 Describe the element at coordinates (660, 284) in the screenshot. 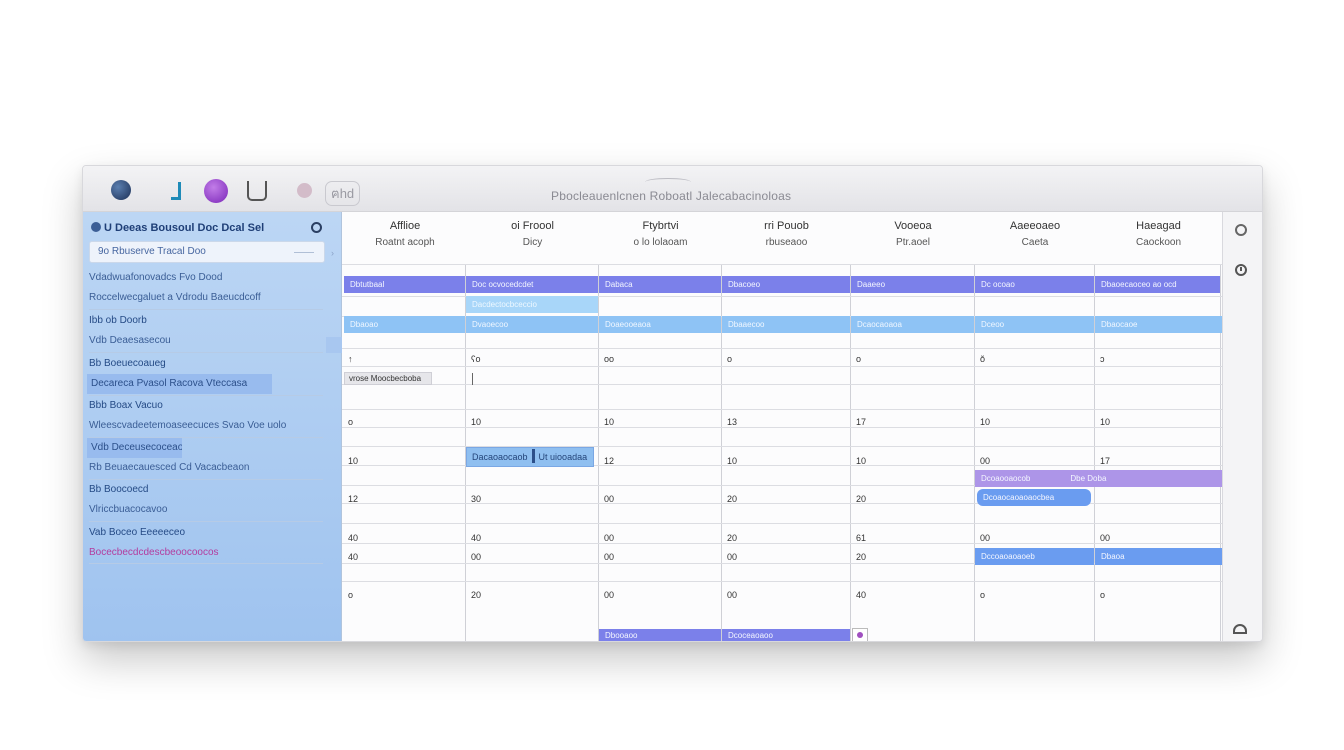

I see `calendar-event: Dabaca` at that location.